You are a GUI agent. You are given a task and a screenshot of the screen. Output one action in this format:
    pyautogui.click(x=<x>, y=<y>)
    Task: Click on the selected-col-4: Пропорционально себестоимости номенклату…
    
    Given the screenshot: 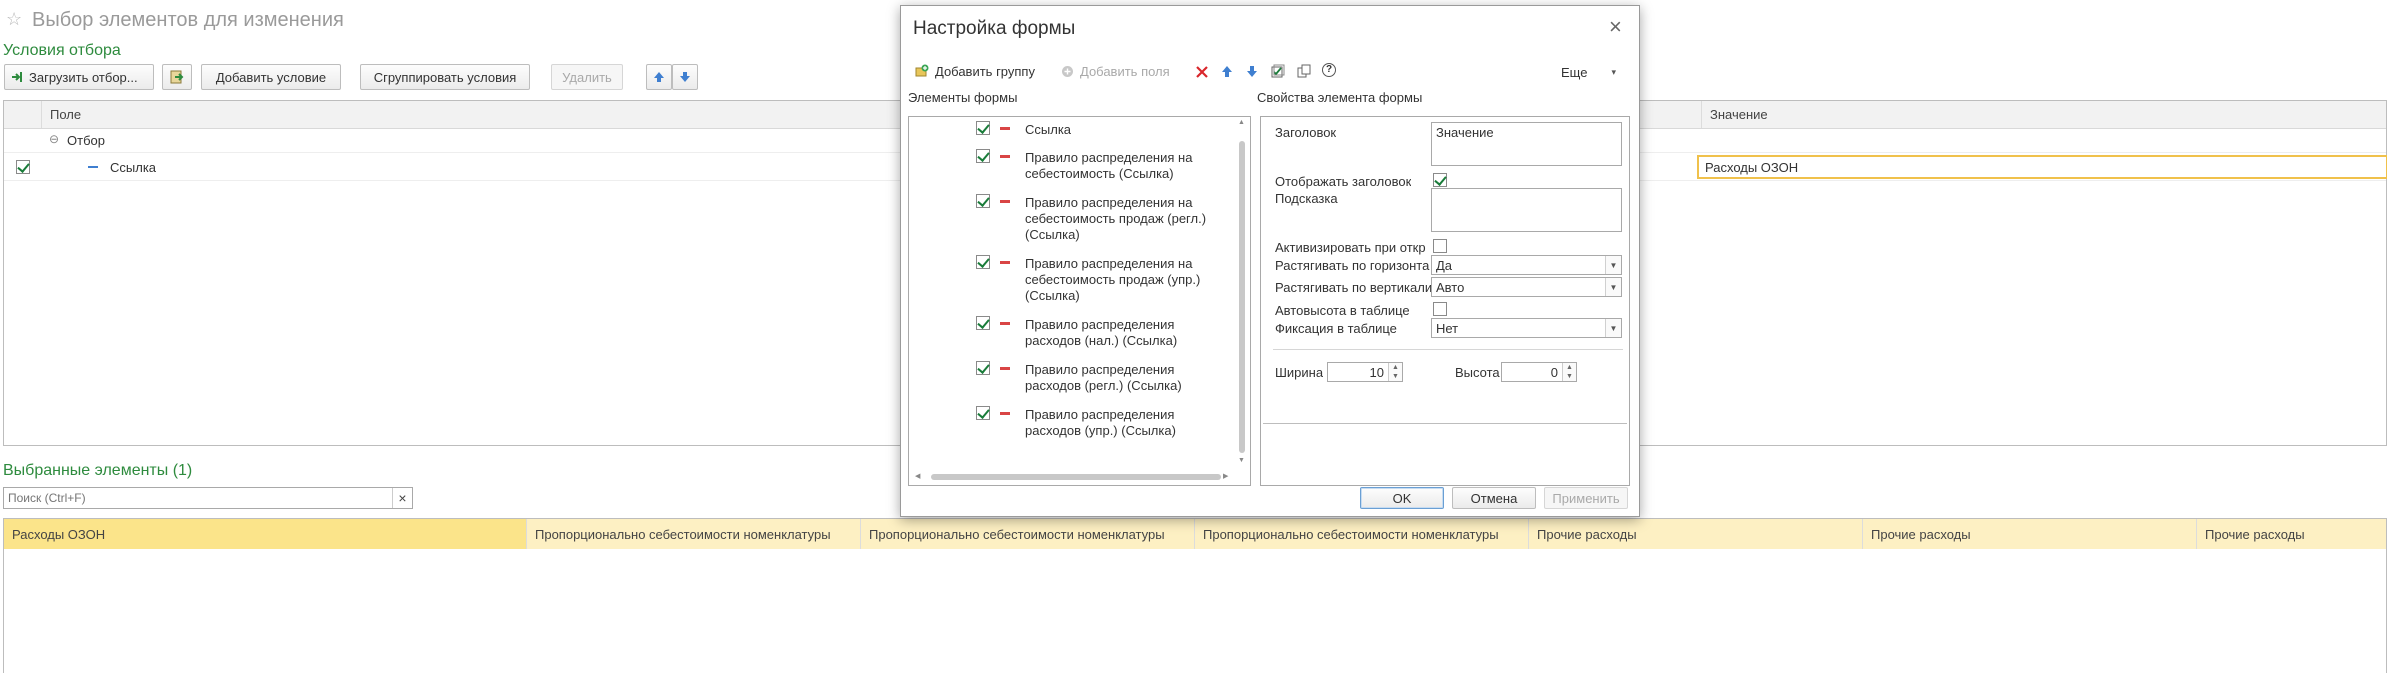 What is the action you would take?
    pyautogui.click(x=1361, y=534)
    